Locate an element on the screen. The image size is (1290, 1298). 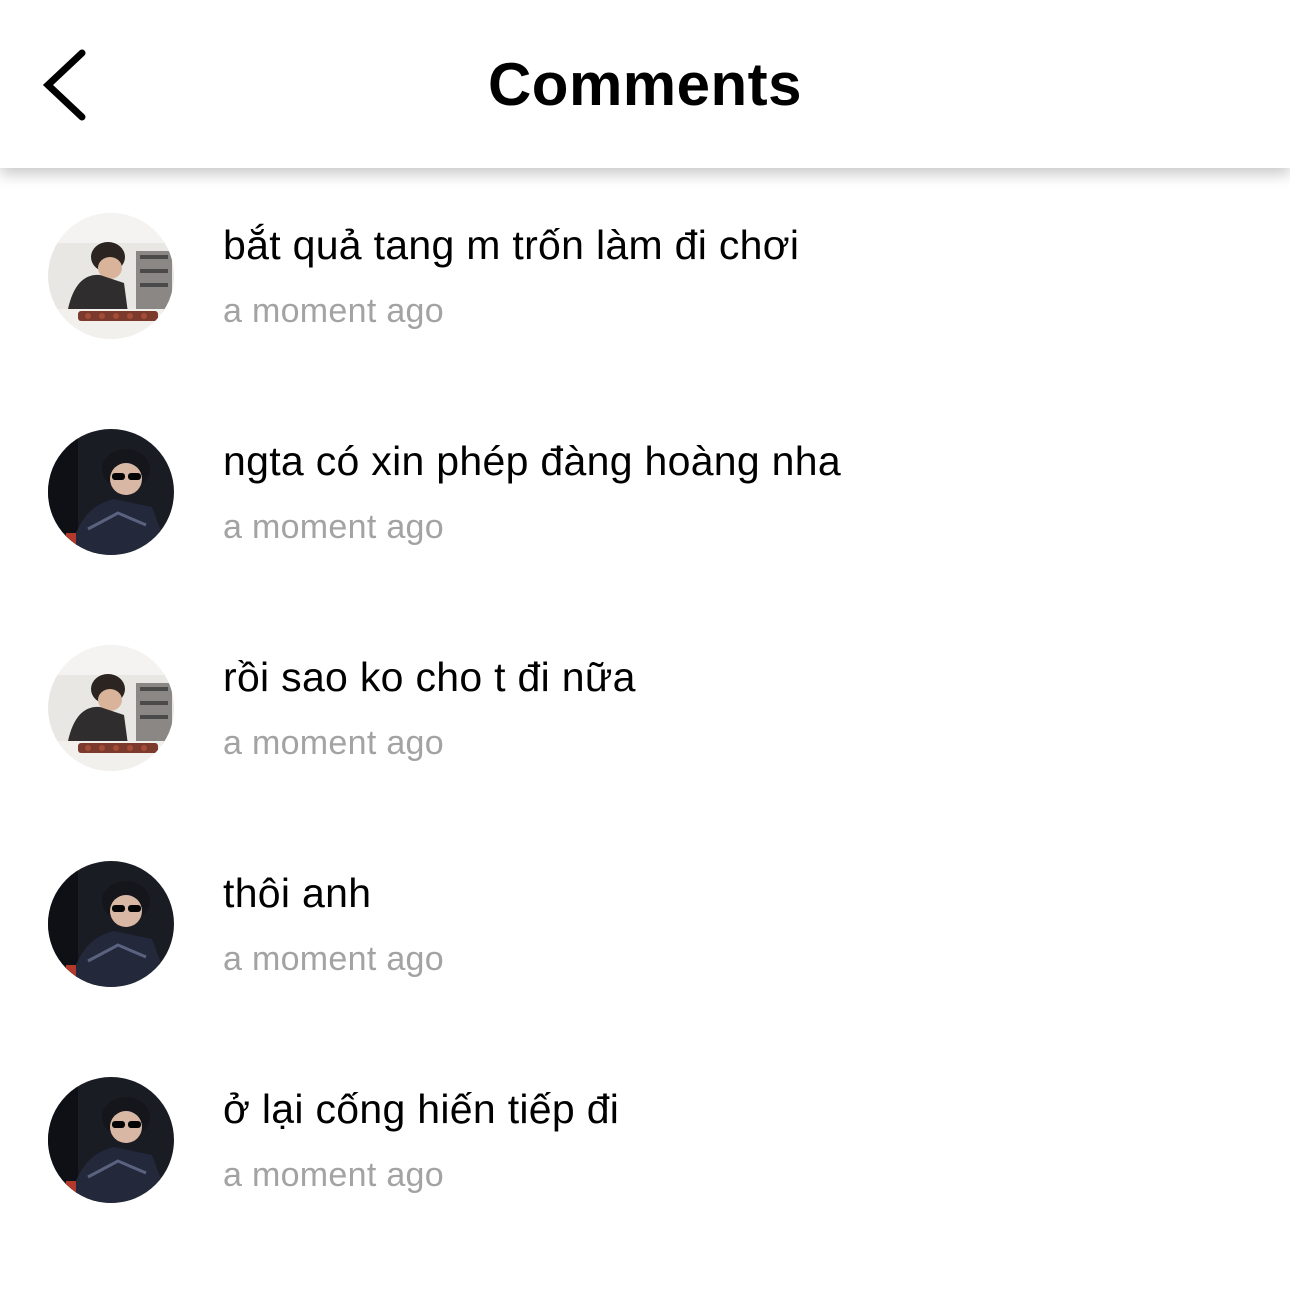
comment-text: thôi anh is located at coordinates (297, 893).